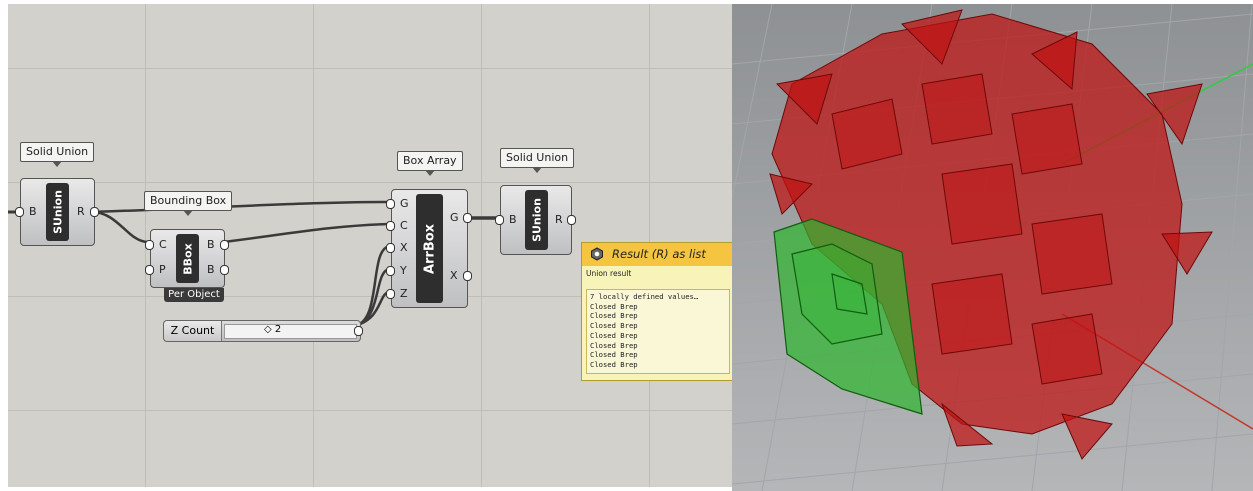 This screenshot has width=1253, height=491. Describe the element at coordinates (404, 226) in the screenshot. I see `box-array-input-c: C` at that location.